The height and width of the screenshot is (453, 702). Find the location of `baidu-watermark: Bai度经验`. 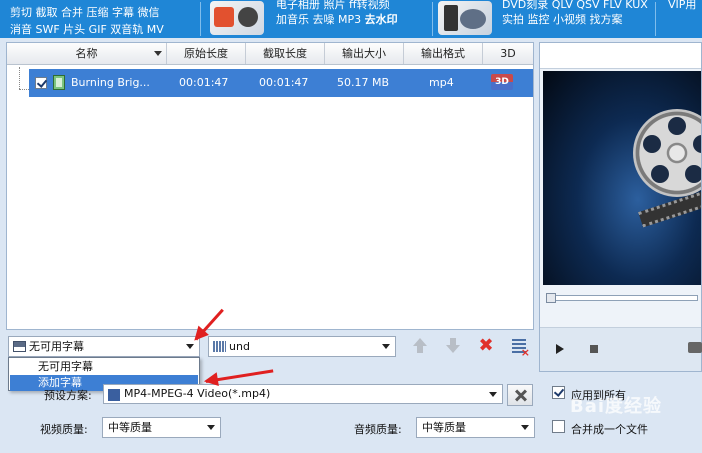

baidu-watermark: Bai度经验 is located at coordinates (616, 406).